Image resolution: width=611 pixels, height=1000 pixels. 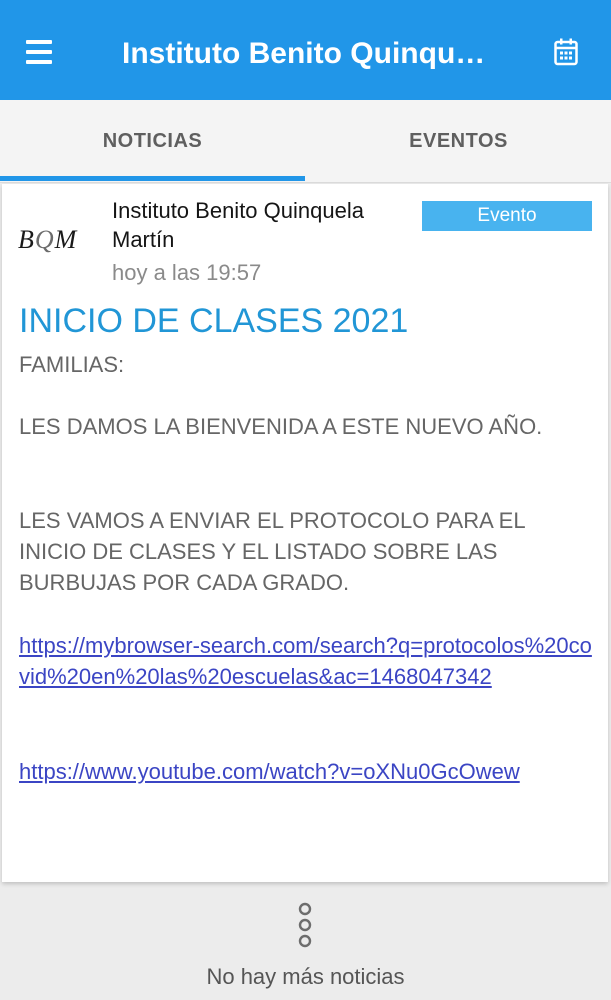 I want to click on post-author: Instituto Benito Quinquela Martín, so click(x=238, y=225).